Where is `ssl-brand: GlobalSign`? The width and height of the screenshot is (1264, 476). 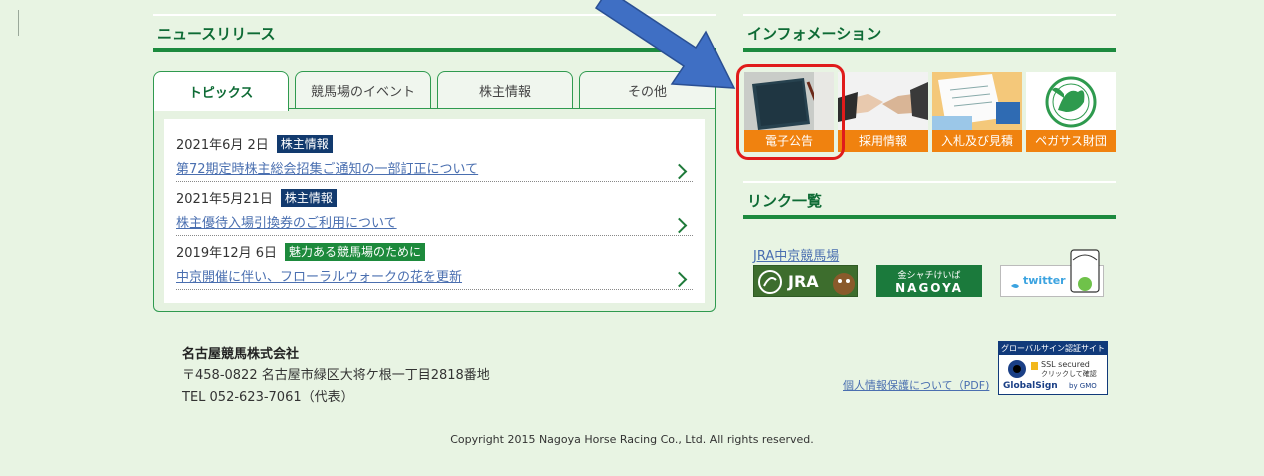
ssl-brand: GlobalSign is located at coordinates (1030, 386).